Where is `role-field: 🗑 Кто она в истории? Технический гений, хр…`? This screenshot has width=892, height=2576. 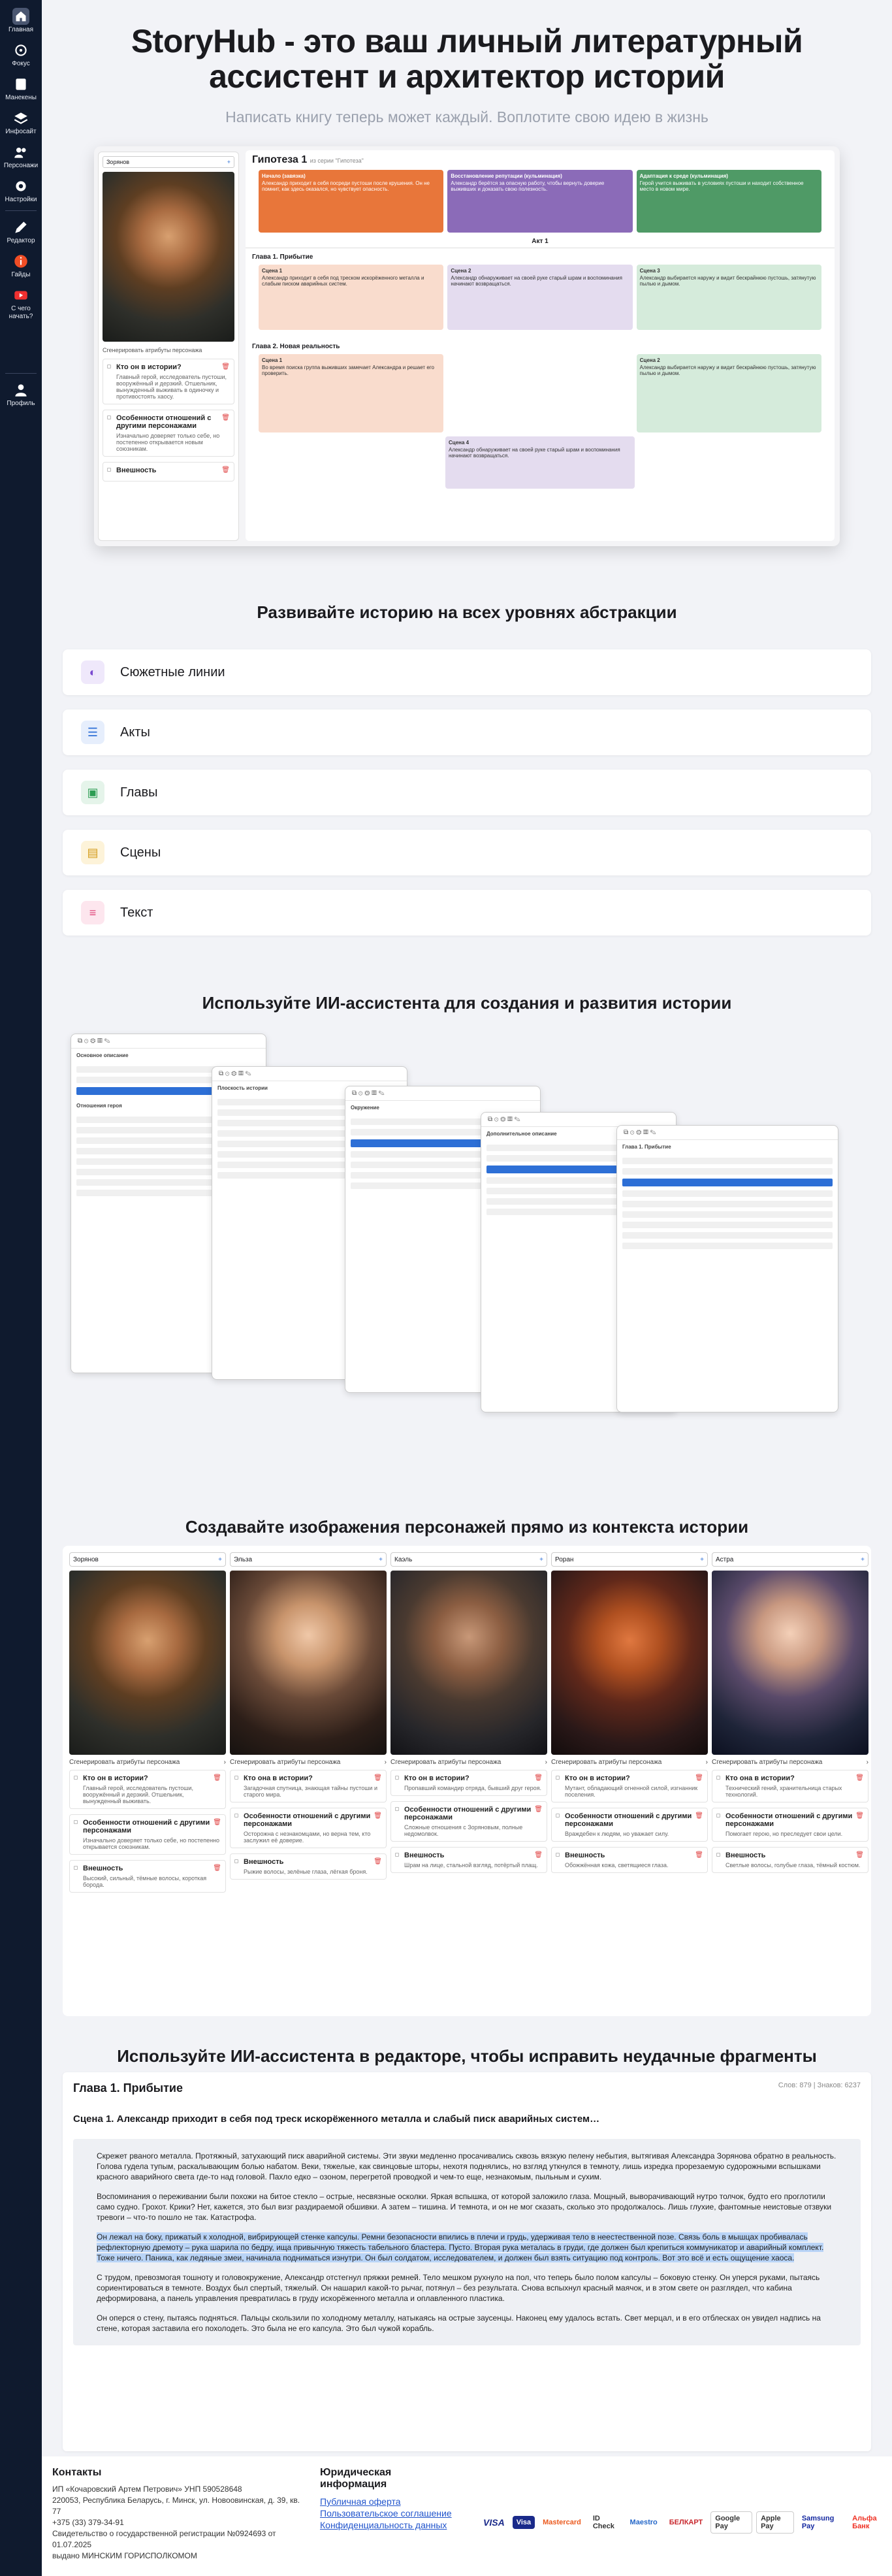 role-field: 🗑 Кто она в истории? Технический гений, хр… is located at coordinates (790, 1786).